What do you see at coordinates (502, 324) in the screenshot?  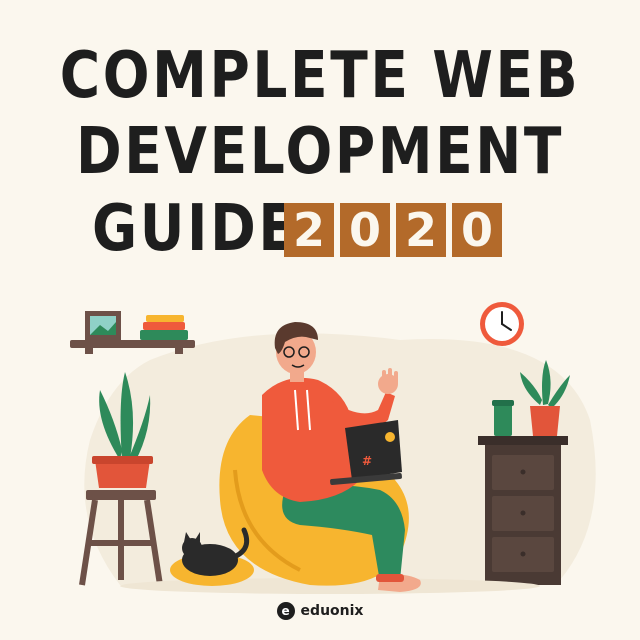 I see `clock-icon` at bounding box center [502, 324].